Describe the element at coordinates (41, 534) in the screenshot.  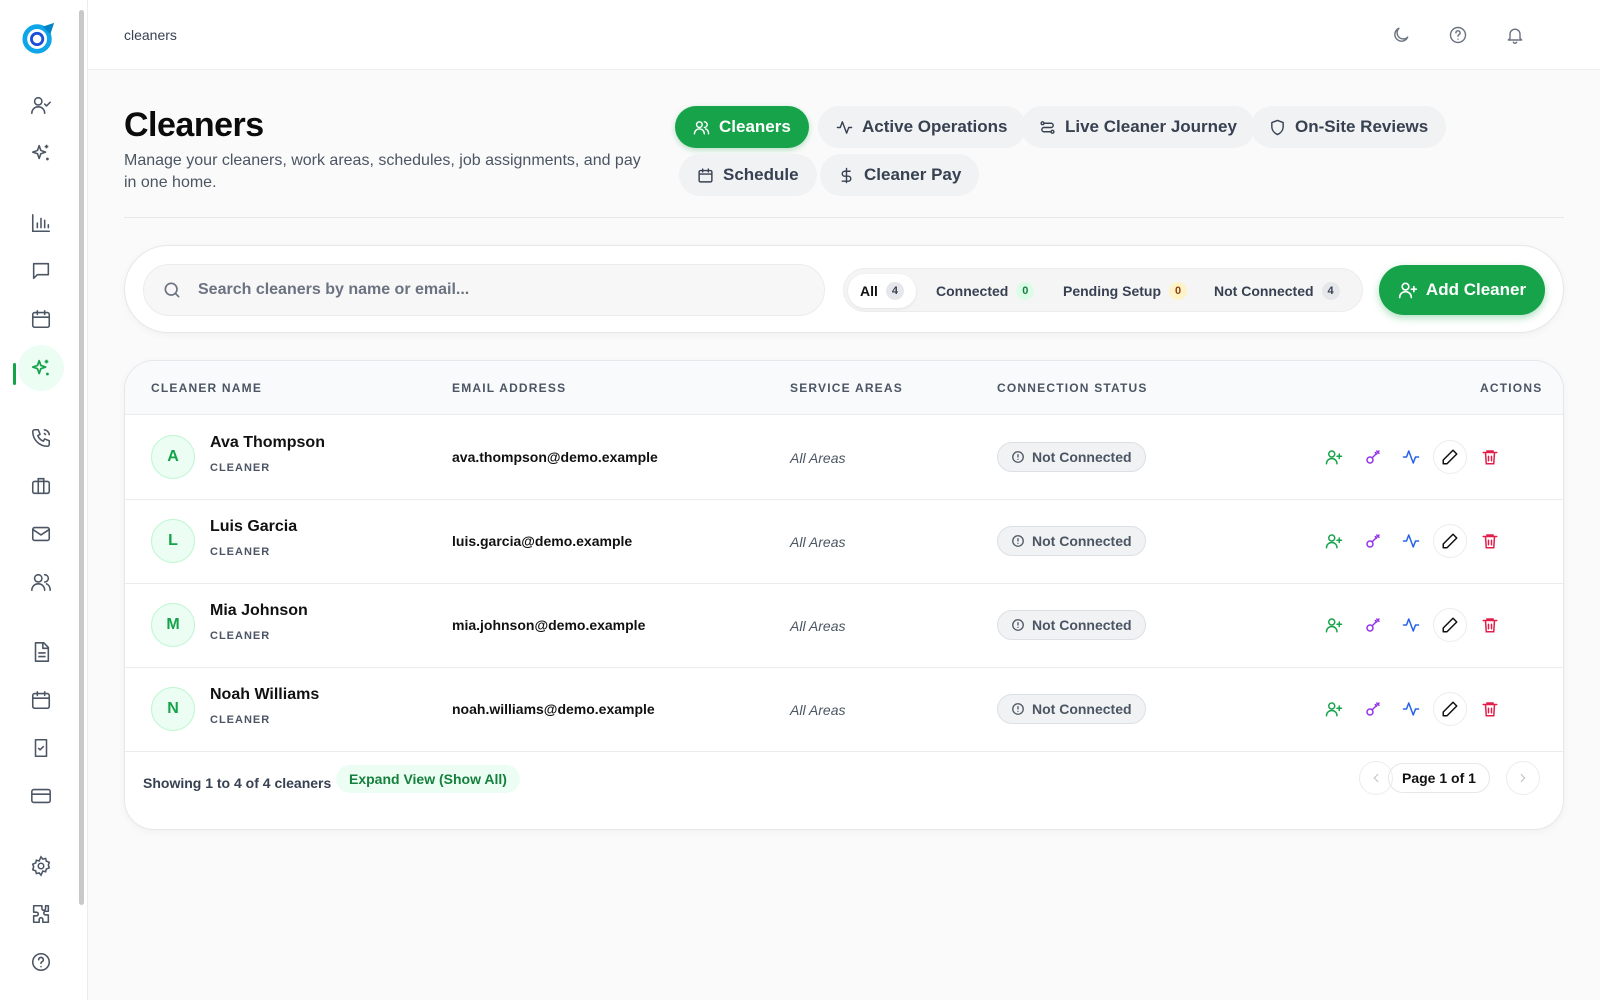
I see `sidebar-item-mail` at that location.